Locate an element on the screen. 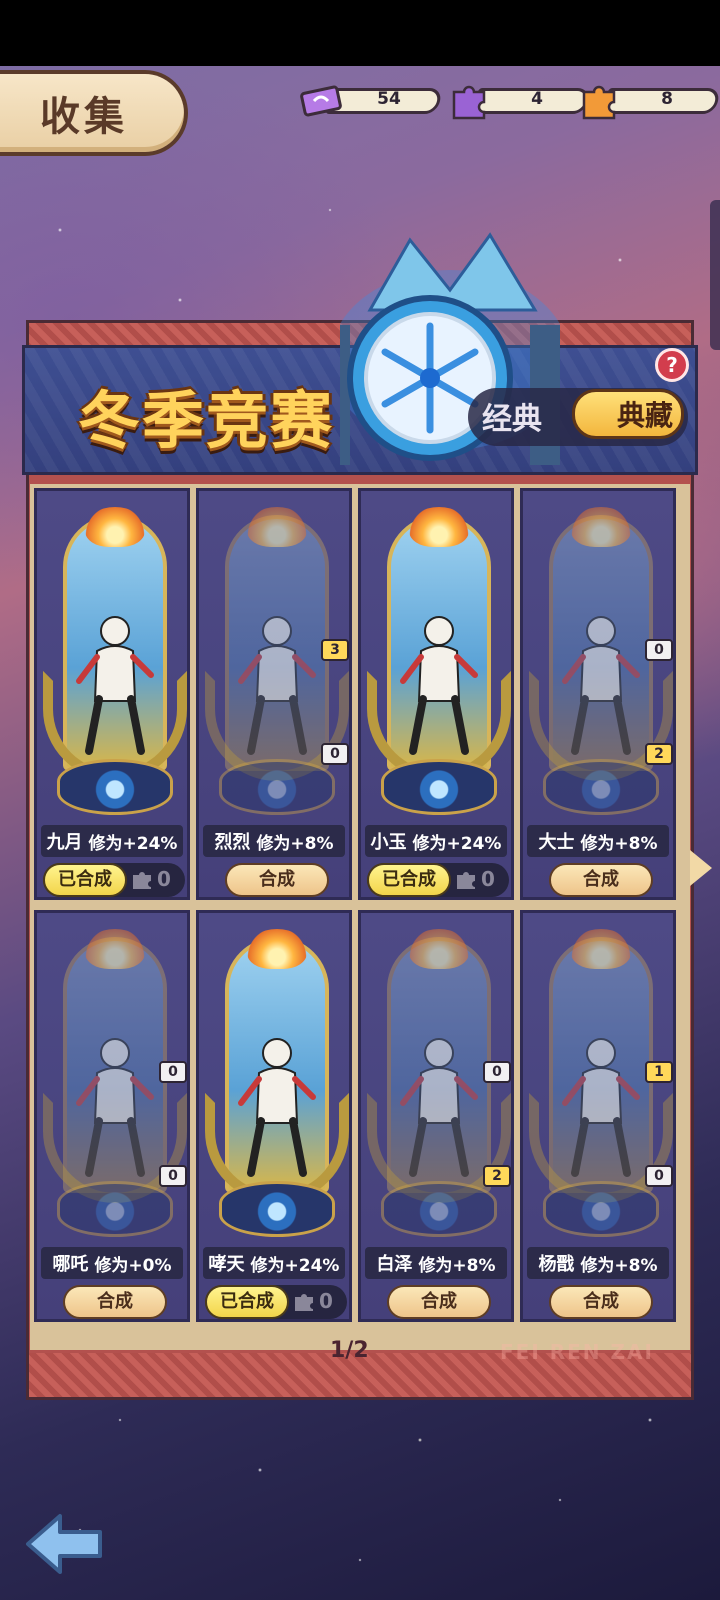 This screenshot has width=720, height=1600. card-name-bar: 哪吒 修为+0% is located at coordinates (112, 1263).